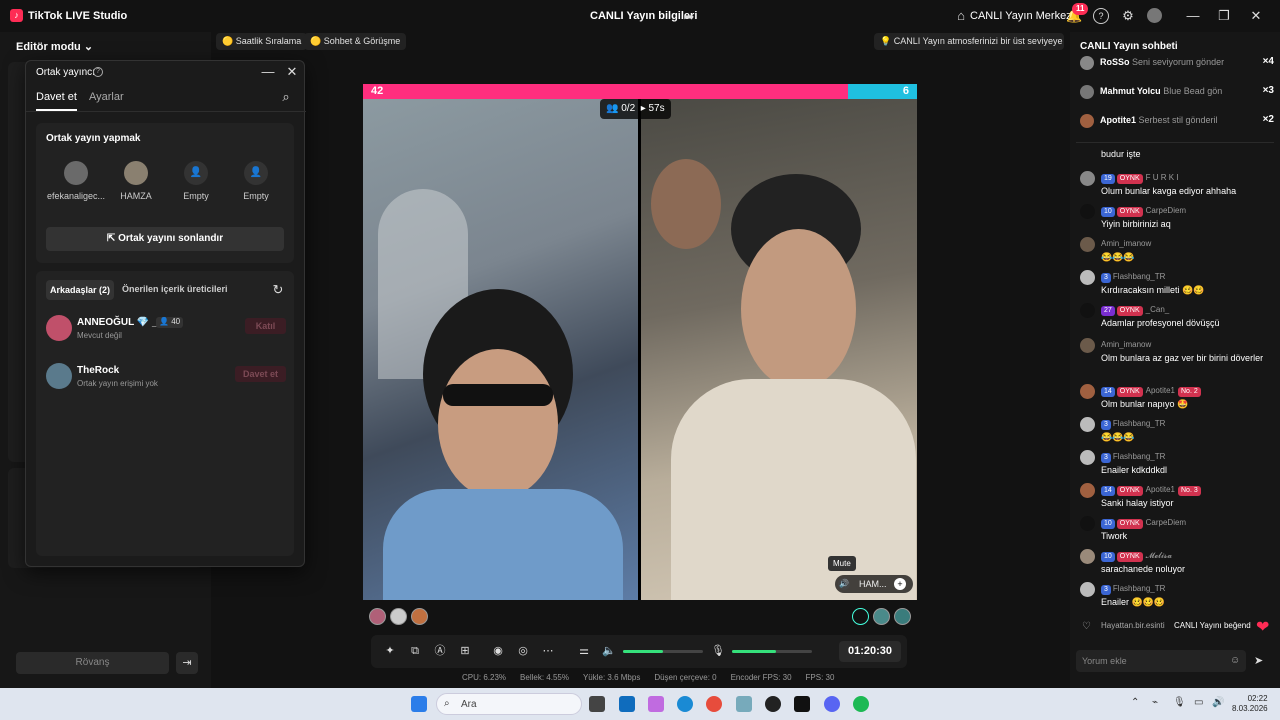  I want to click on end-cohost-button: ⇱ Ortak yayını sonlandır, so click(165, 239).